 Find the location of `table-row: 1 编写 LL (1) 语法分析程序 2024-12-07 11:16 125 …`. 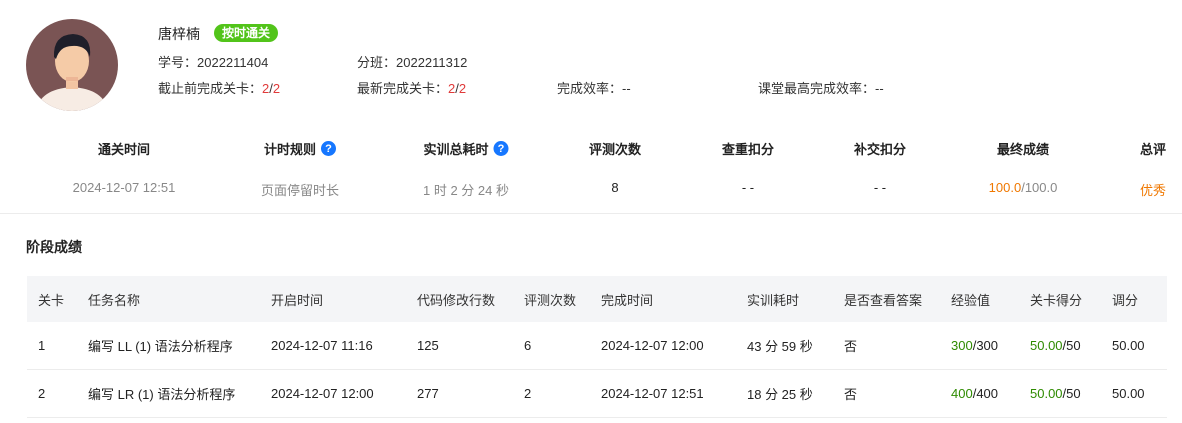

table-row: 1 编写 LL (1) 语法分析程序 2024-12-07 11:16 125 … is located at coordinates (597, 346).